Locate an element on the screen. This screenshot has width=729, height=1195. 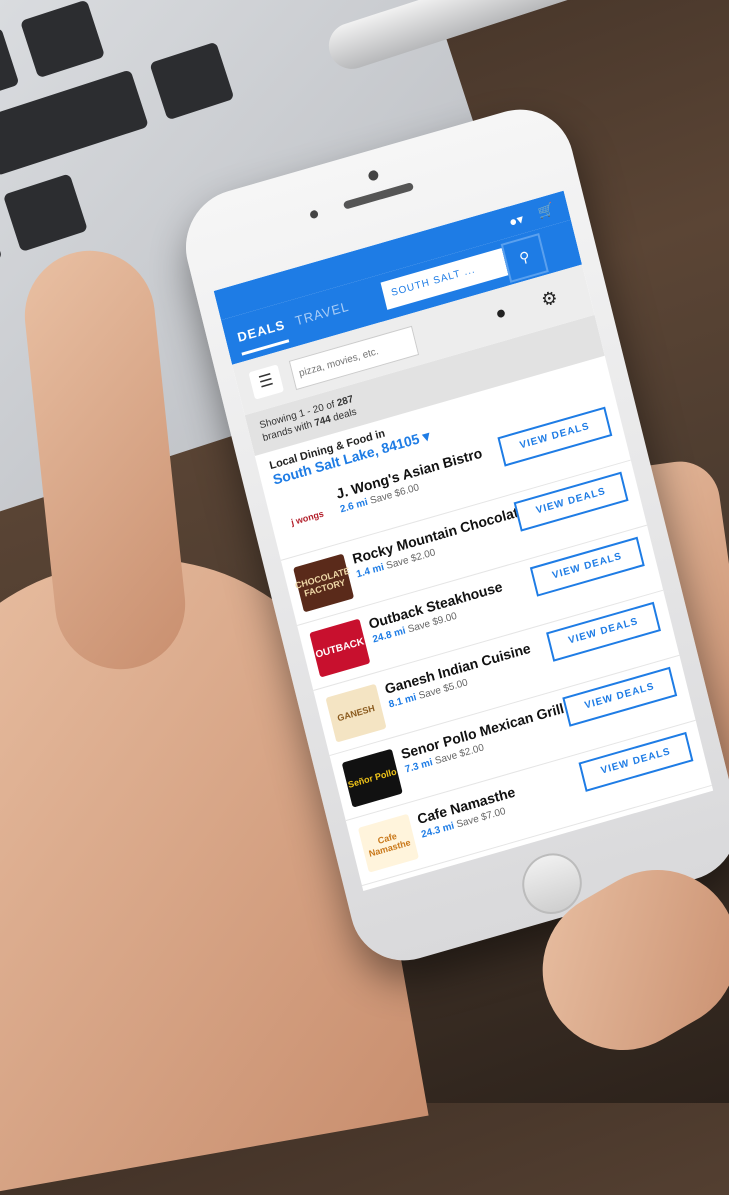
proximity-sensor is located at coordinates (314, 214).